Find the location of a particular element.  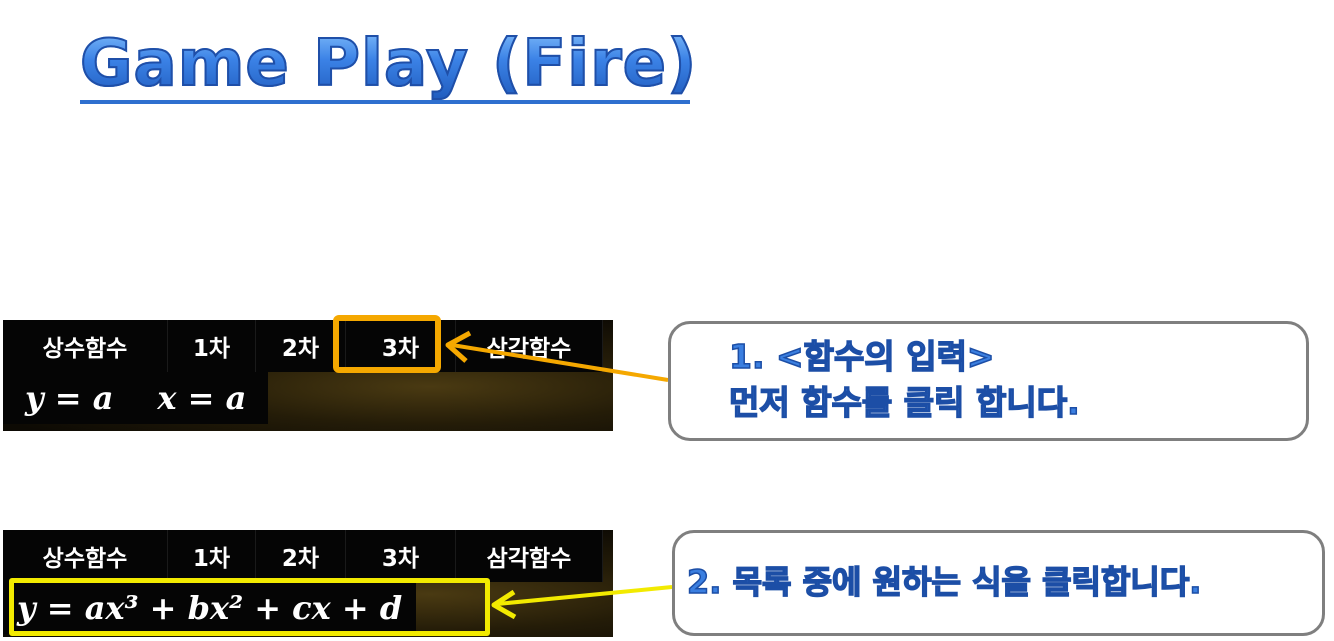

callout-step2-line1: 2. 목록 중에 원하는 식을 클릭합니다. is located at coordinates (944, 582).